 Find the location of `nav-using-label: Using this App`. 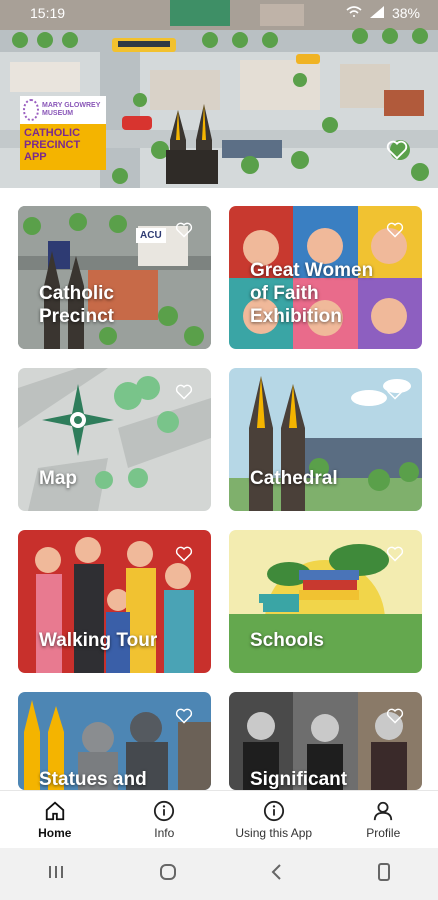

nav-using-label: Using this App is located at coordinates (274, 832).